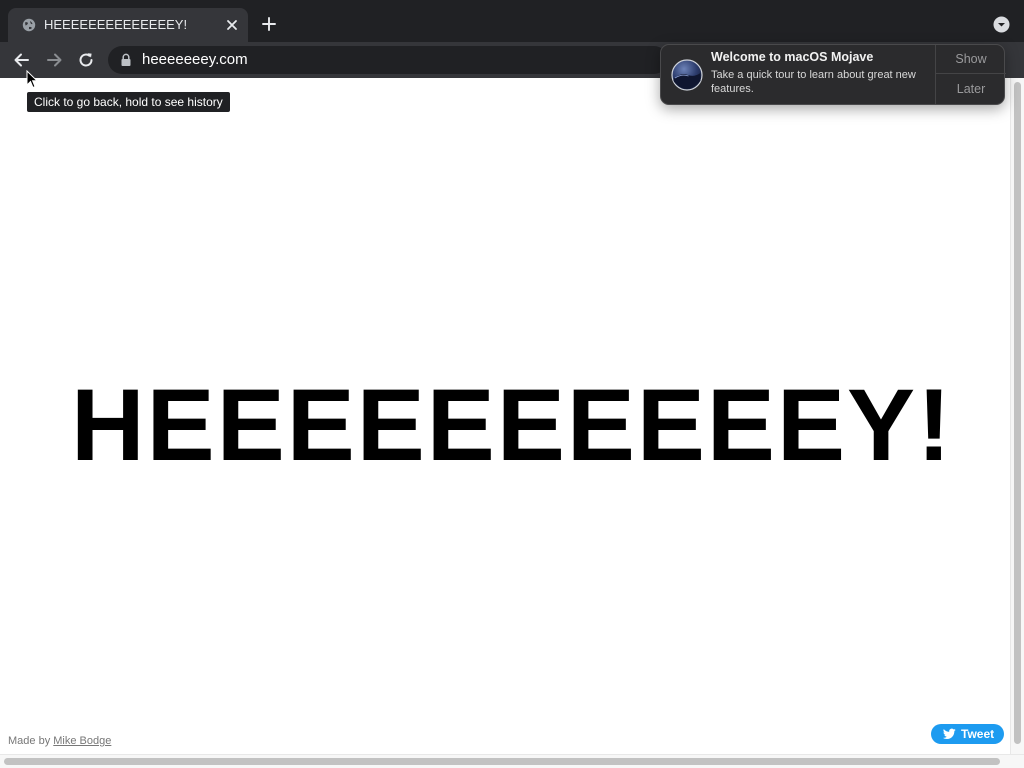 Image resolution: width=1024 pixels, height=768 pixels. I want to click on browser-tab-strip: HEEEEEEEEEEEEEEY!, so click(512, 21).